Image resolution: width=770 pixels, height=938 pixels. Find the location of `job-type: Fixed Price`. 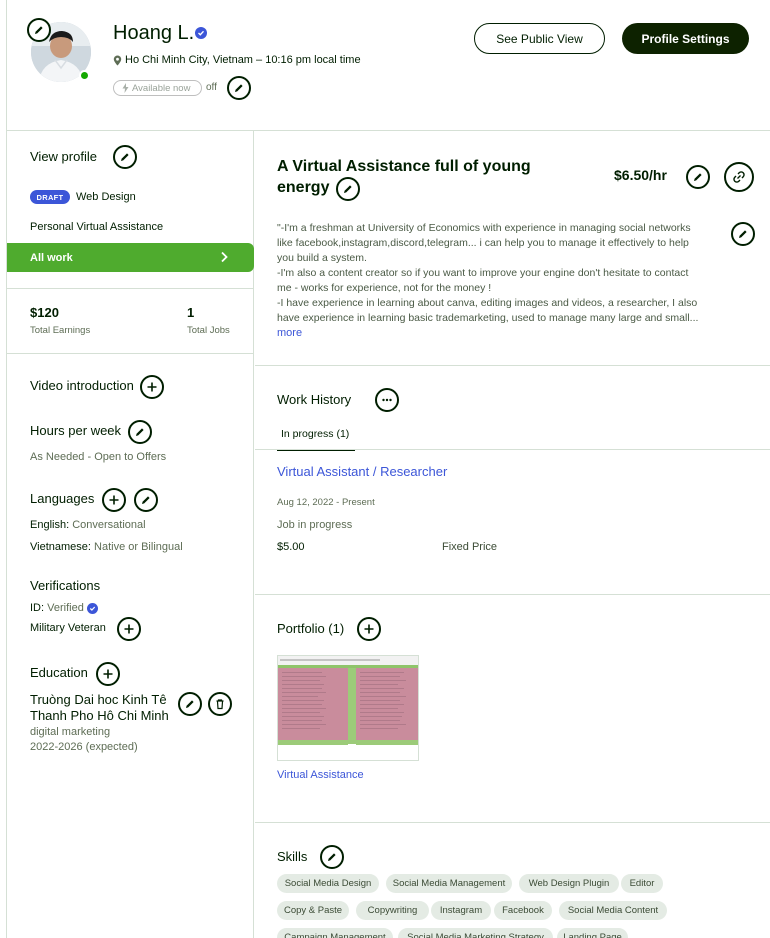

job-type: Fixed Price is located at coordinates (470, 547).